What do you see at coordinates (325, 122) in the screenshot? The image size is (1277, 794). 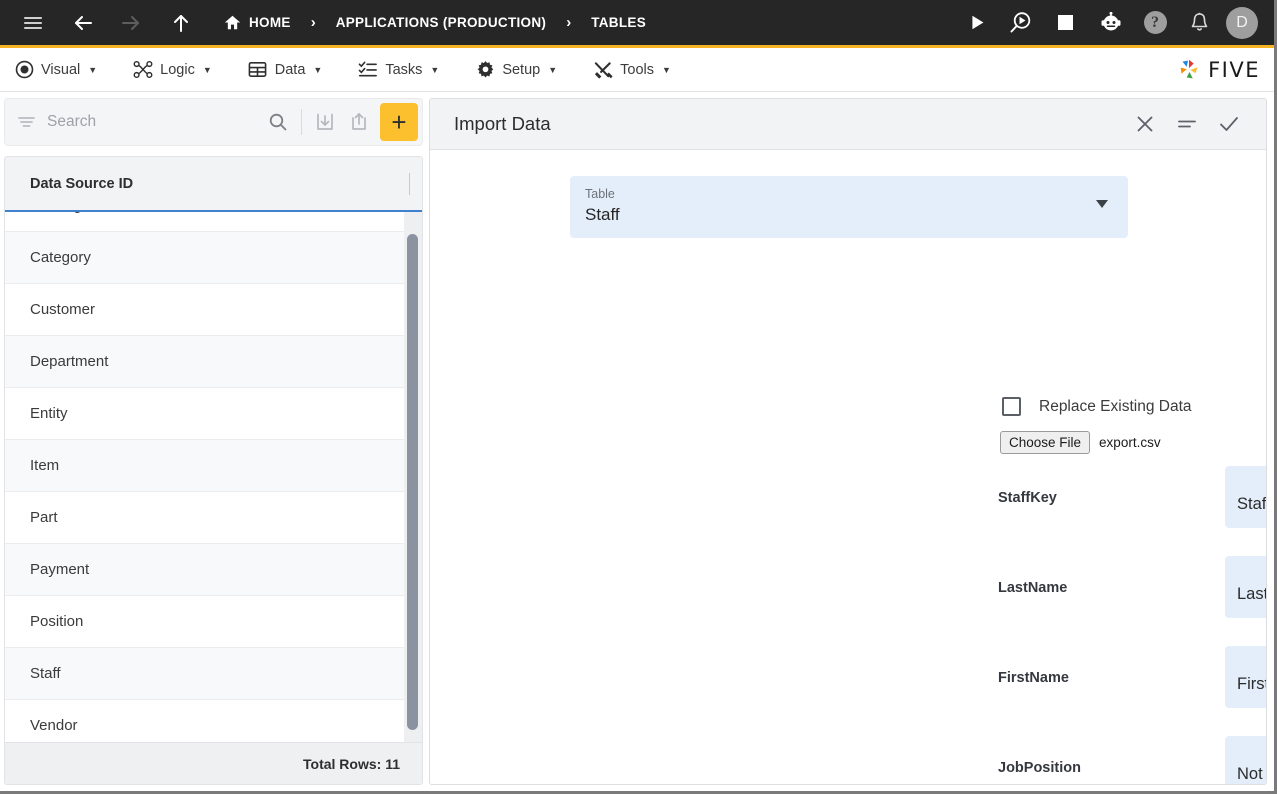 I see `import-download-icon` at bounding box center [325, 122].